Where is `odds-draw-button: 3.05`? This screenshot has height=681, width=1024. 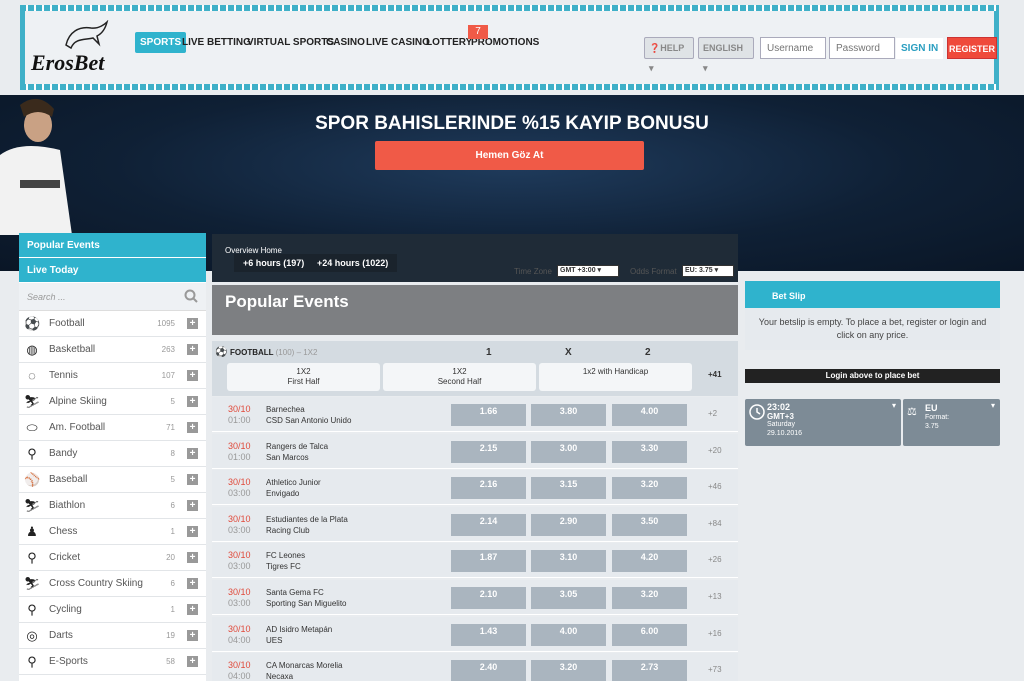
odds-draw-button: 3.05 is located at coordinates (568, 598).